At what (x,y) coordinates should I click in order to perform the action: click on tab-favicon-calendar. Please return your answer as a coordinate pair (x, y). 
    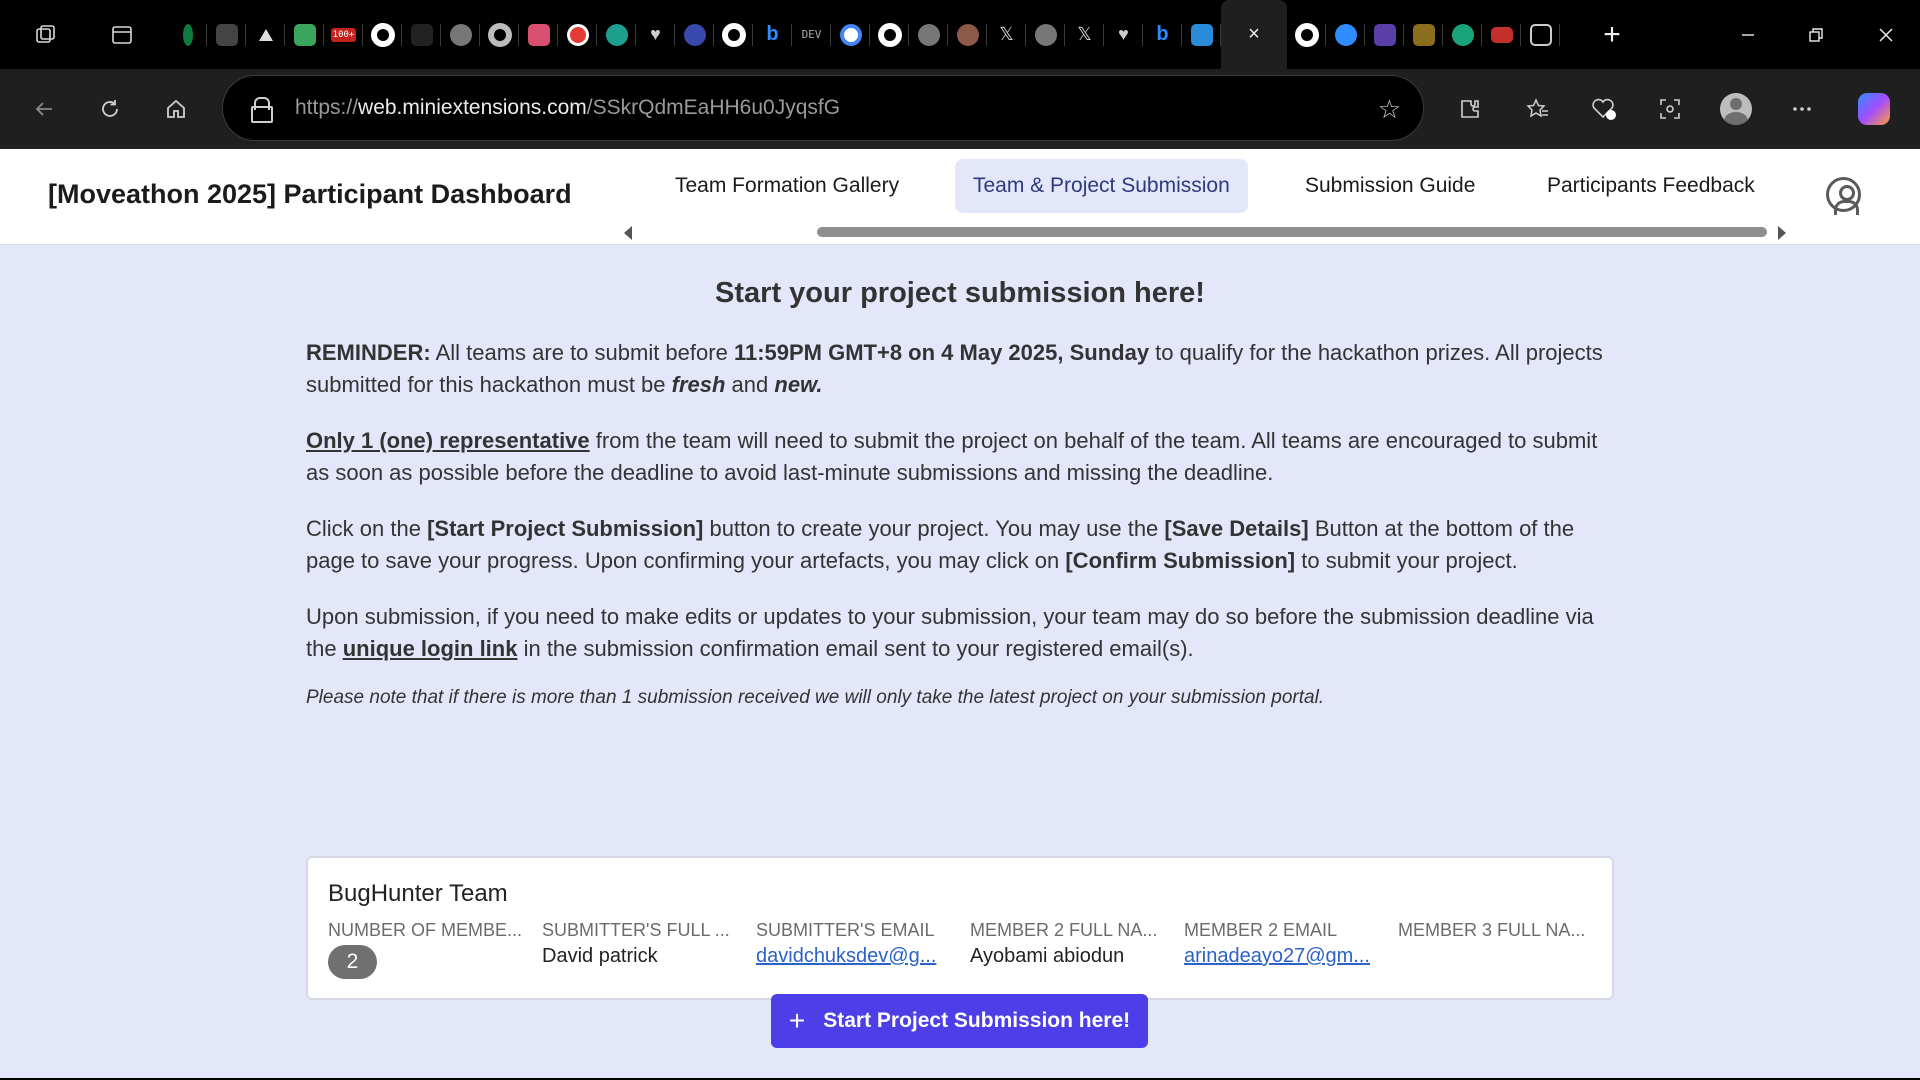
    Looking at the image, I should click on (1540, 34).